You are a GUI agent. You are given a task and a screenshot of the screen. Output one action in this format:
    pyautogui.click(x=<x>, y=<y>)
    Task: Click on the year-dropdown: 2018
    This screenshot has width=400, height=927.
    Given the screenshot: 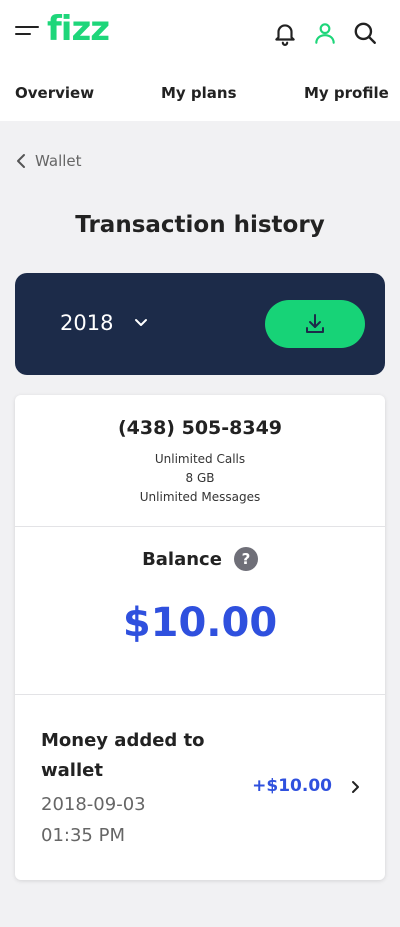 What is the action you would take?
    pyautogui.click(x=104, y=323)
    